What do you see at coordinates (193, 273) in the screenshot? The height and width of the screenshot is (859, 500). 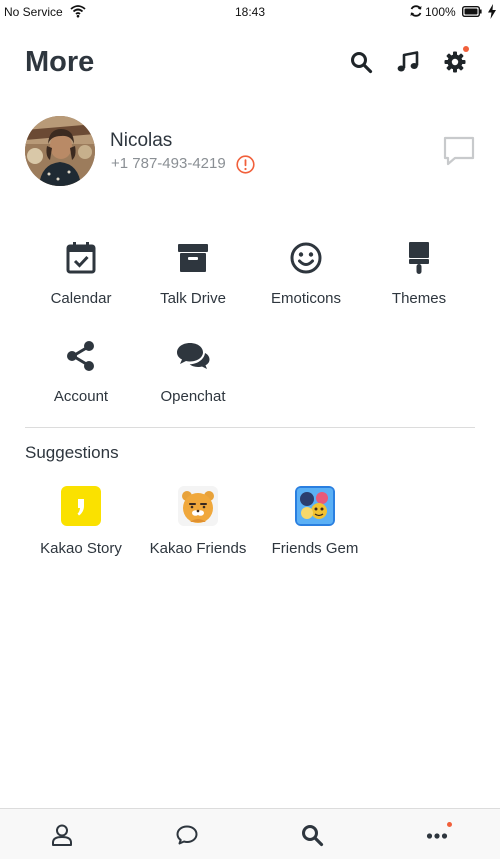 I see `menu-item-talk-drive: Talk Drive` at bounding box center [193, 273].